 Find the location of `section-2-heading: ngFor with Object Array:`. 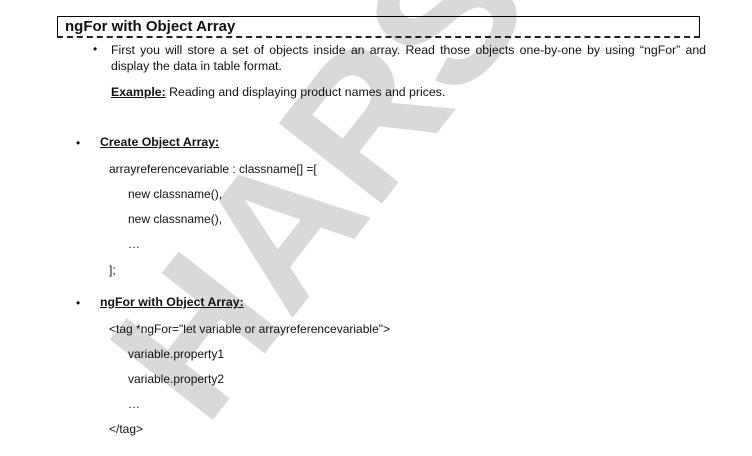

section-2-heading: ngFor with Object Array: is located at coordinates (172, 302).